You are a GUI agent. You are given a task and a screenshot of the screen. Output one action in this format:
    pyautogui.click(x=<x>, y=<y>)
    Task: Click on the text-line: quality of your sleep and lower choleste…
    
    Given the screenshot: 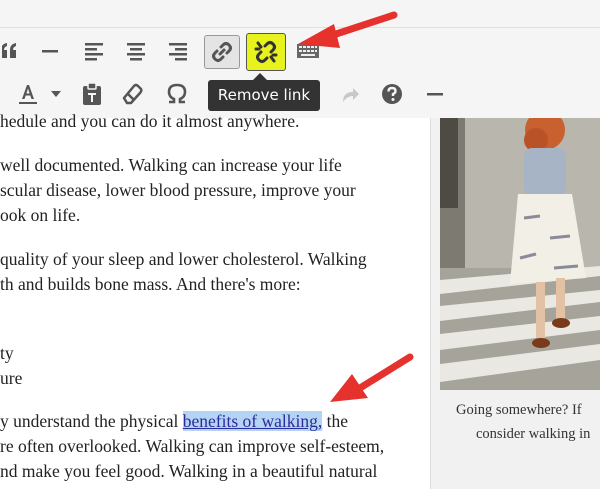 What is the action you would take?
    pyautogui.click(x=183, y=259)
    